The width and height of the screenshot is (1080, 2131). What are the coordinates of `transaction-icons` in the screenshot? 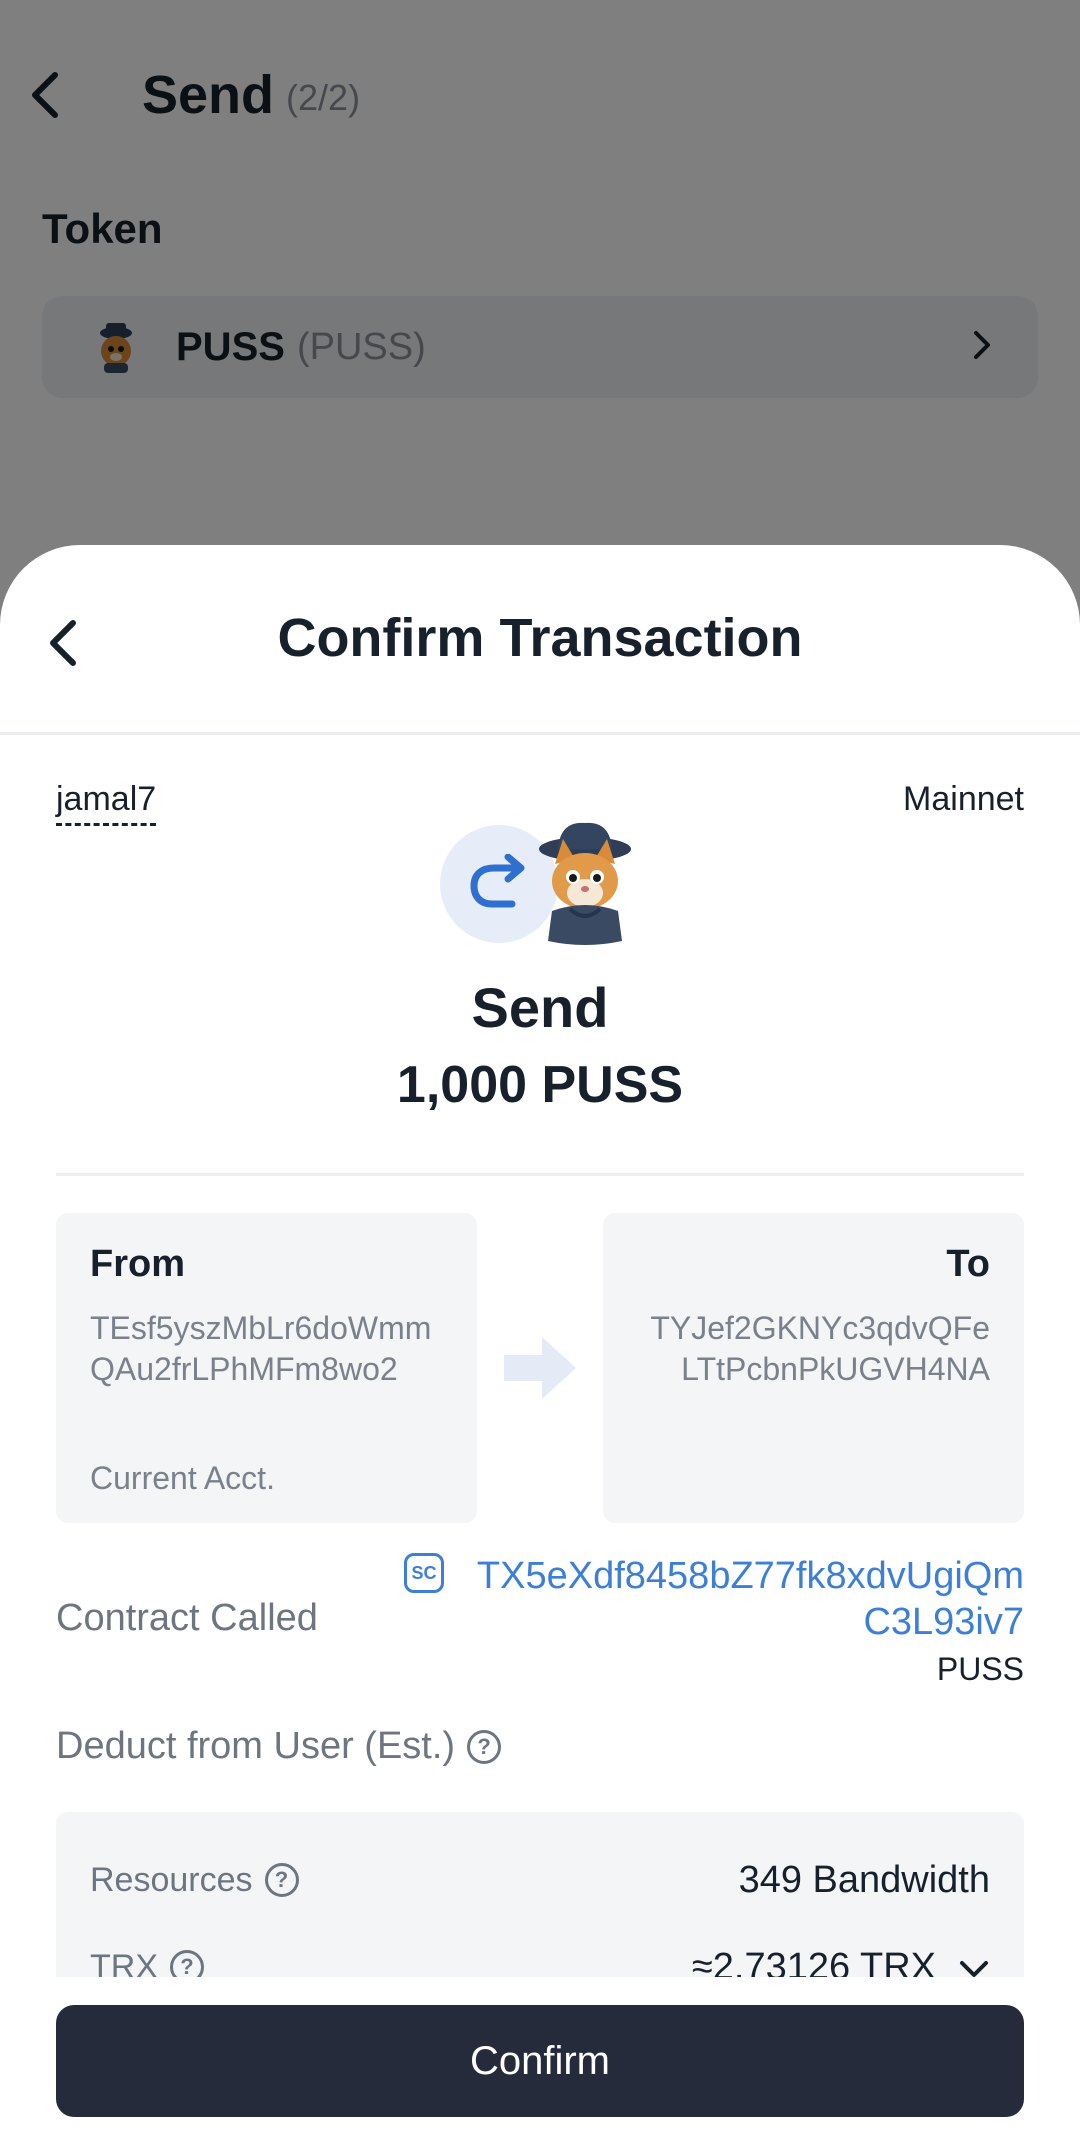 It's located at (540, 888).